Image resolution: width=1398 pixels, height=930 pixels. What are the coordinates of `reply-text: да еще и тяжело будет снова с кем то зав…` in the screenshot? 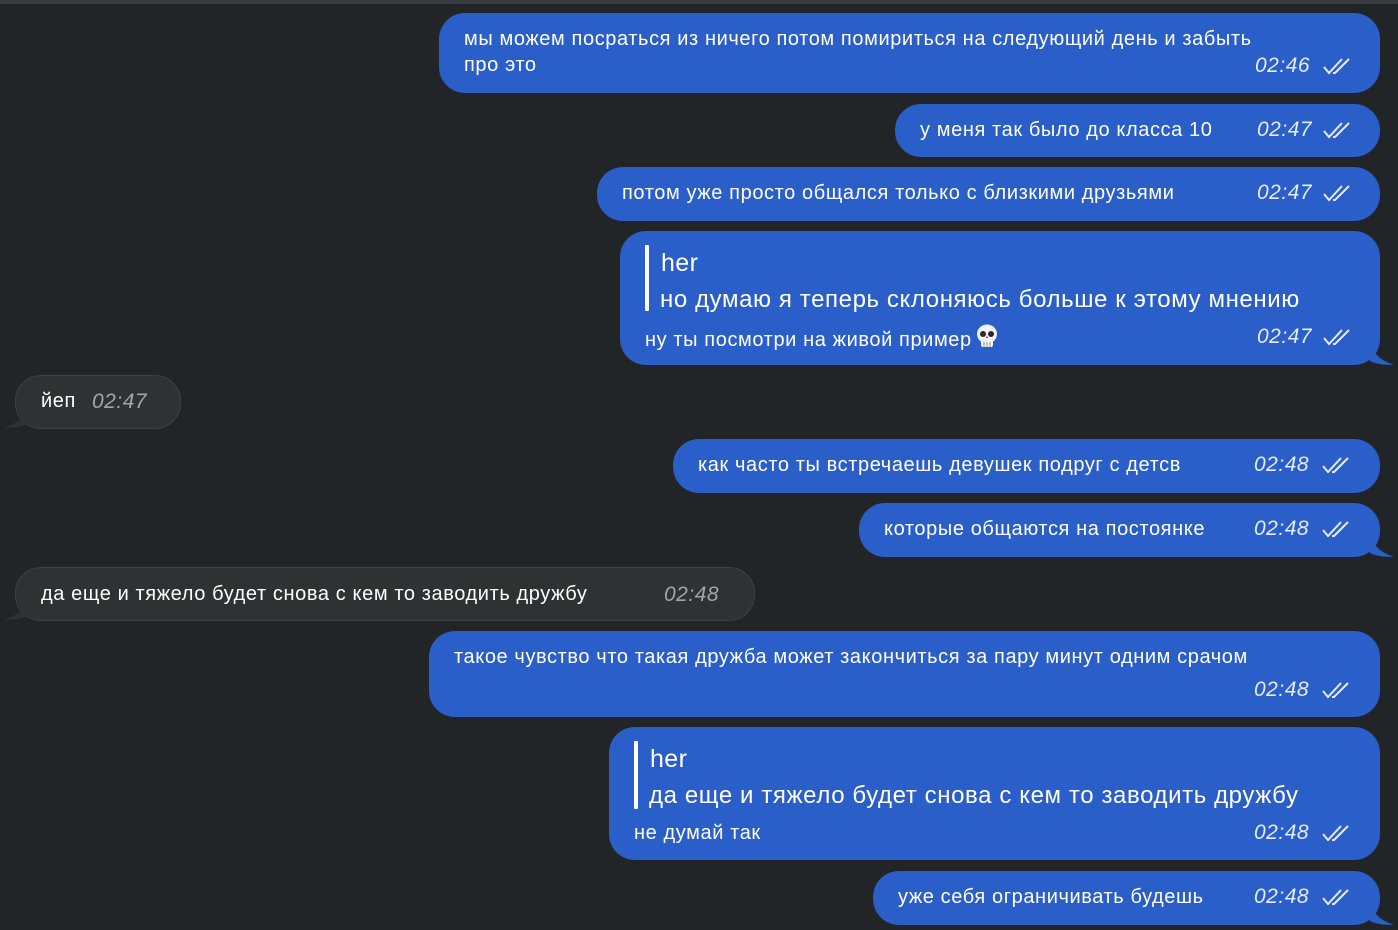 It's located at (974, 795).